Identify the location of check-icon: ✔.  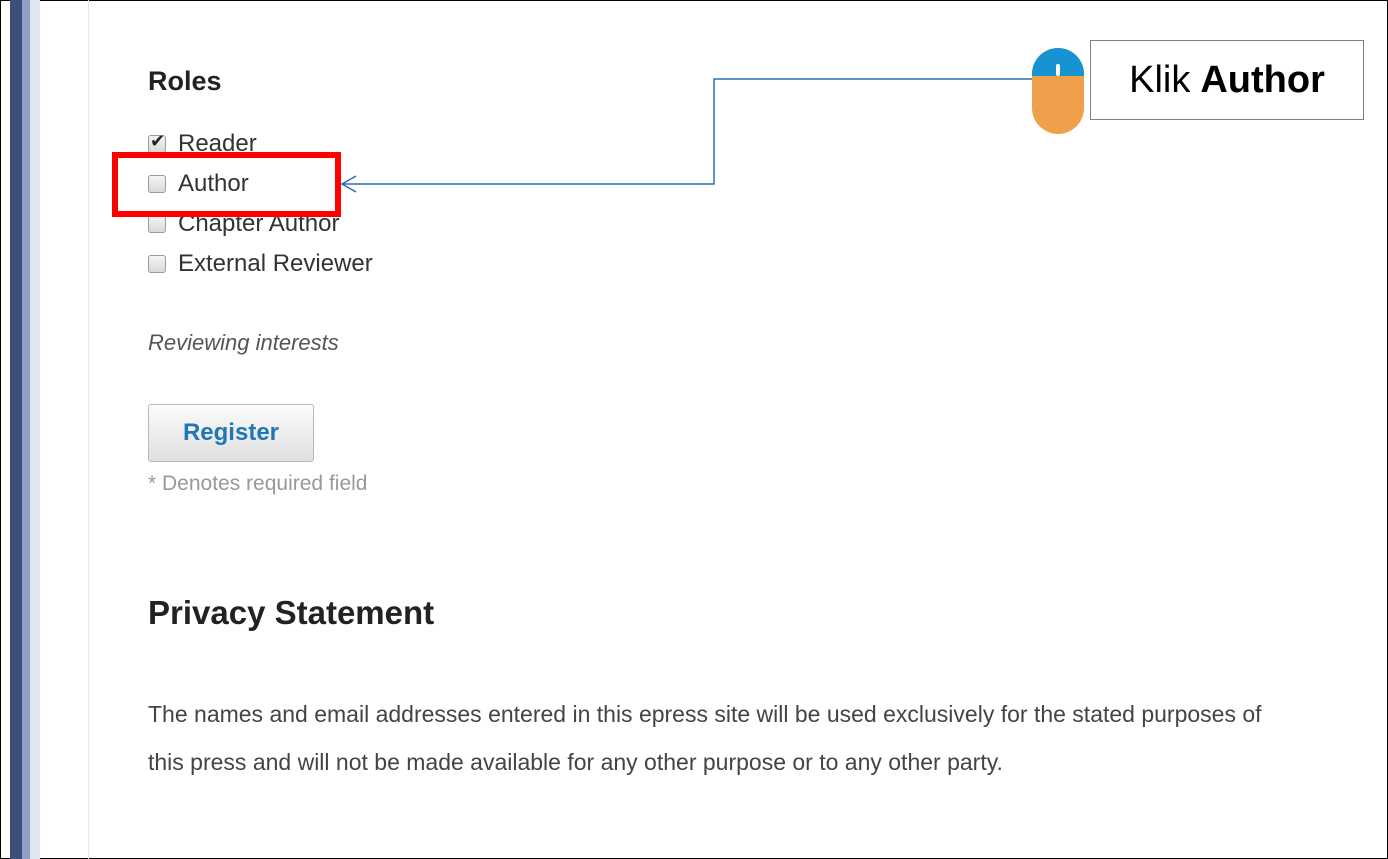
(158, 141).